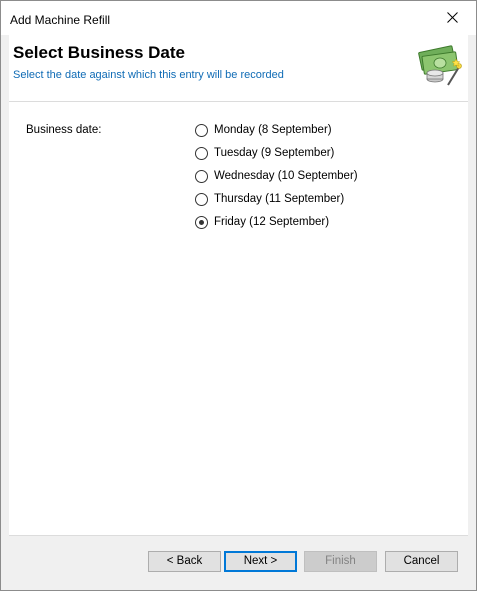 The width and height of the screenshot is (477, 591). What do you see at coordinates (279, 199) in the screenshot?
I see `radio-label: Thursday (11 September)` at bounding box center [279, 199].